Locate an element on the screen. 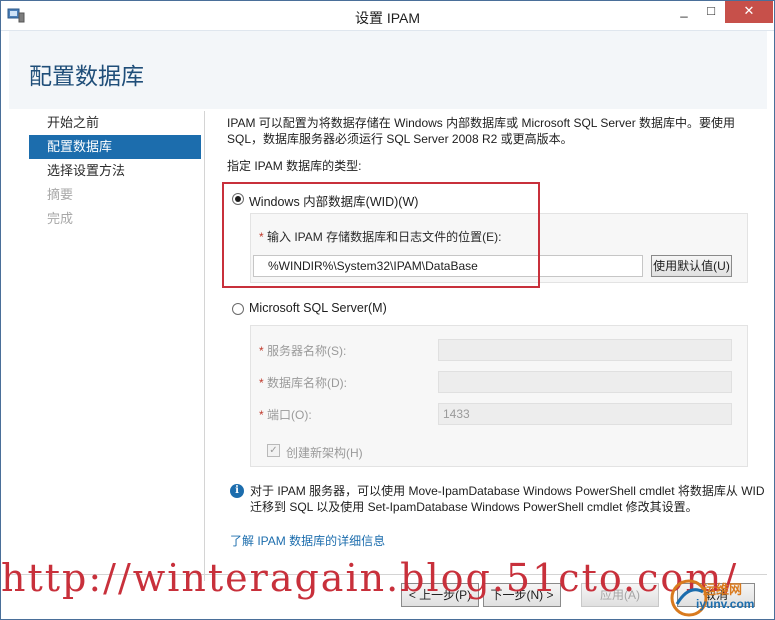 The width and height of the screenshot is (775, 620). sql-option-label: Microsoft SQL Server(M) is located at coordinates (318, 308).